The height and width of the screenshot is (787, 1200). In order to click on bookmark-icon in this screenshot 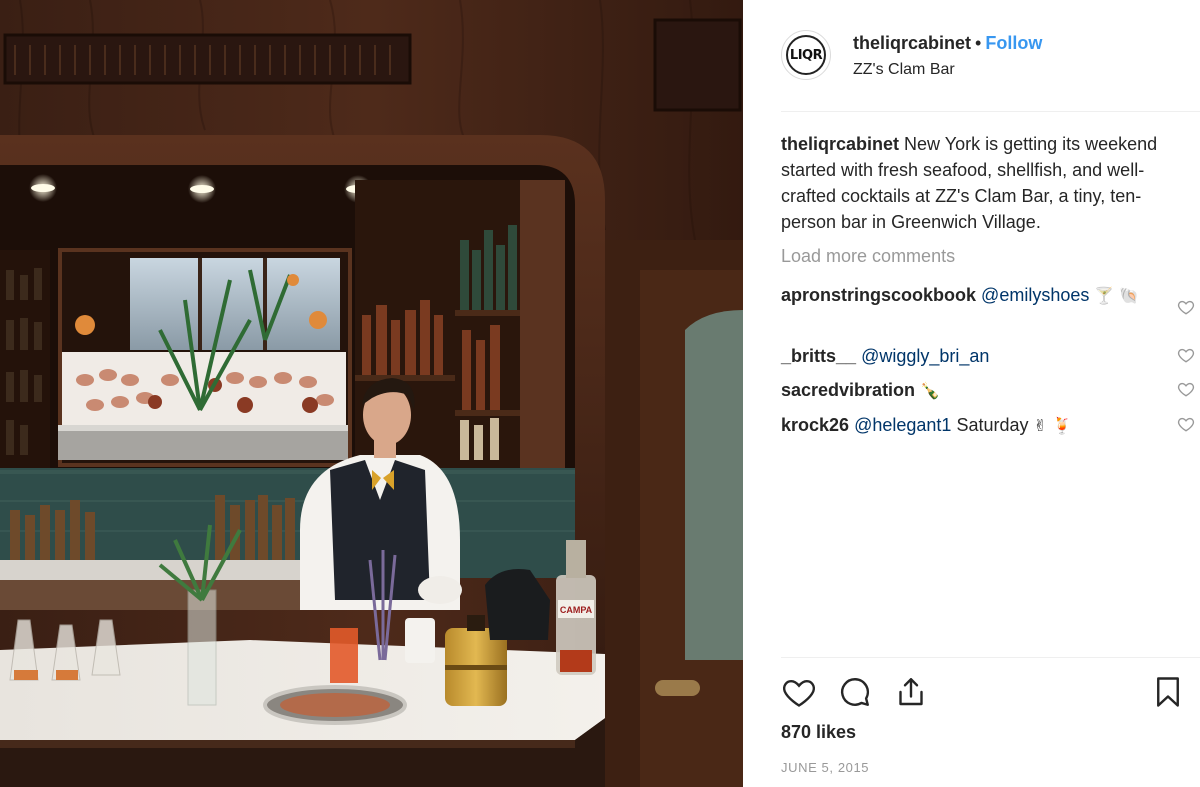, I will do `click(1168, 692)`.